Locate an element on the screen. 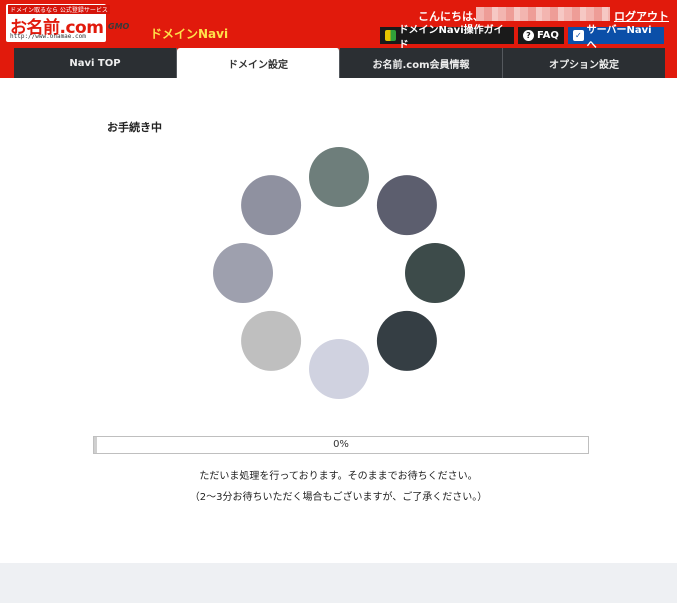  processing-message: ただいま処理を行っております。そのままでお待ちください。 is located at coordinates (338, 476).